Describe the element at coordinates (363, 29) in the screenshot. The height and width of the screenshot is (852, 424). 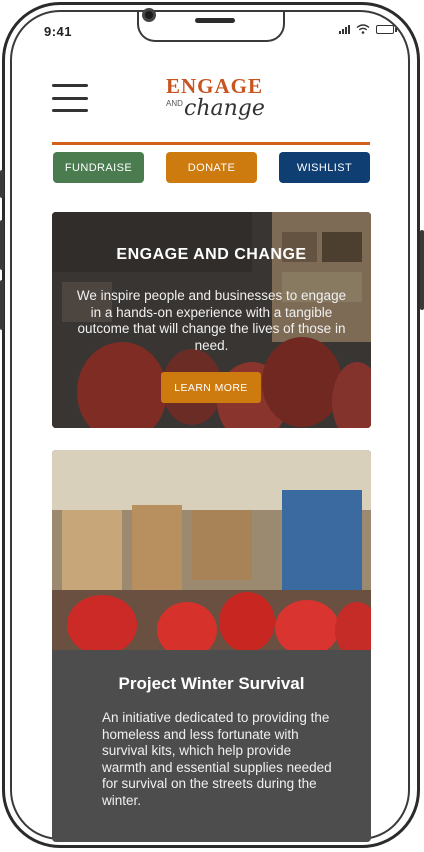
I see `wifi-icon` at that location.